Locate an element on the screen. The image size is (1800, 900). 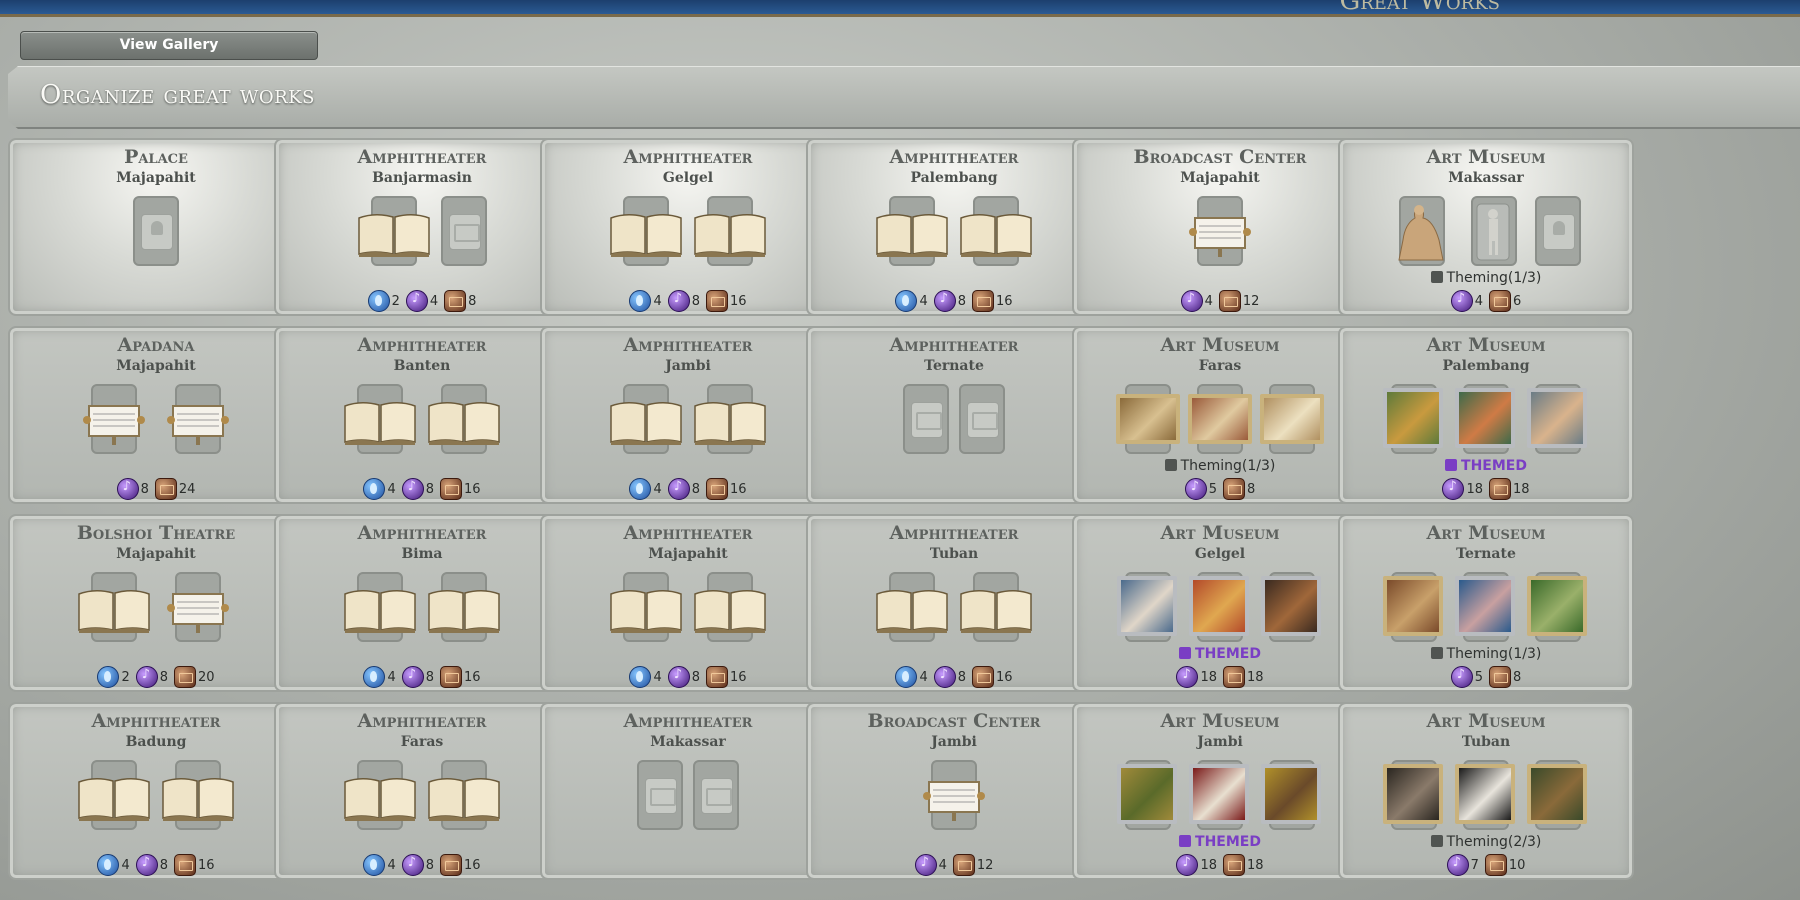
building-card: Art MuseumJambiTHEMED1818 is located at coordinates (1220, 791).